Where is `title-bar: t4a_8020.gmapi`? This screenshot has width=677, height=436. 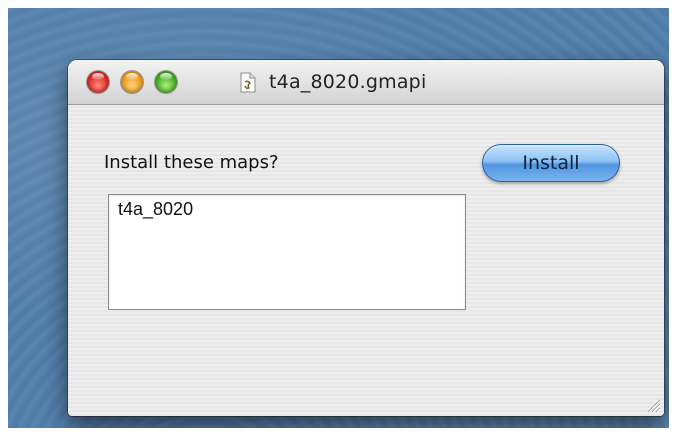
title-bar: t4a_8020.gmapi is located at coordinates (366, 82).